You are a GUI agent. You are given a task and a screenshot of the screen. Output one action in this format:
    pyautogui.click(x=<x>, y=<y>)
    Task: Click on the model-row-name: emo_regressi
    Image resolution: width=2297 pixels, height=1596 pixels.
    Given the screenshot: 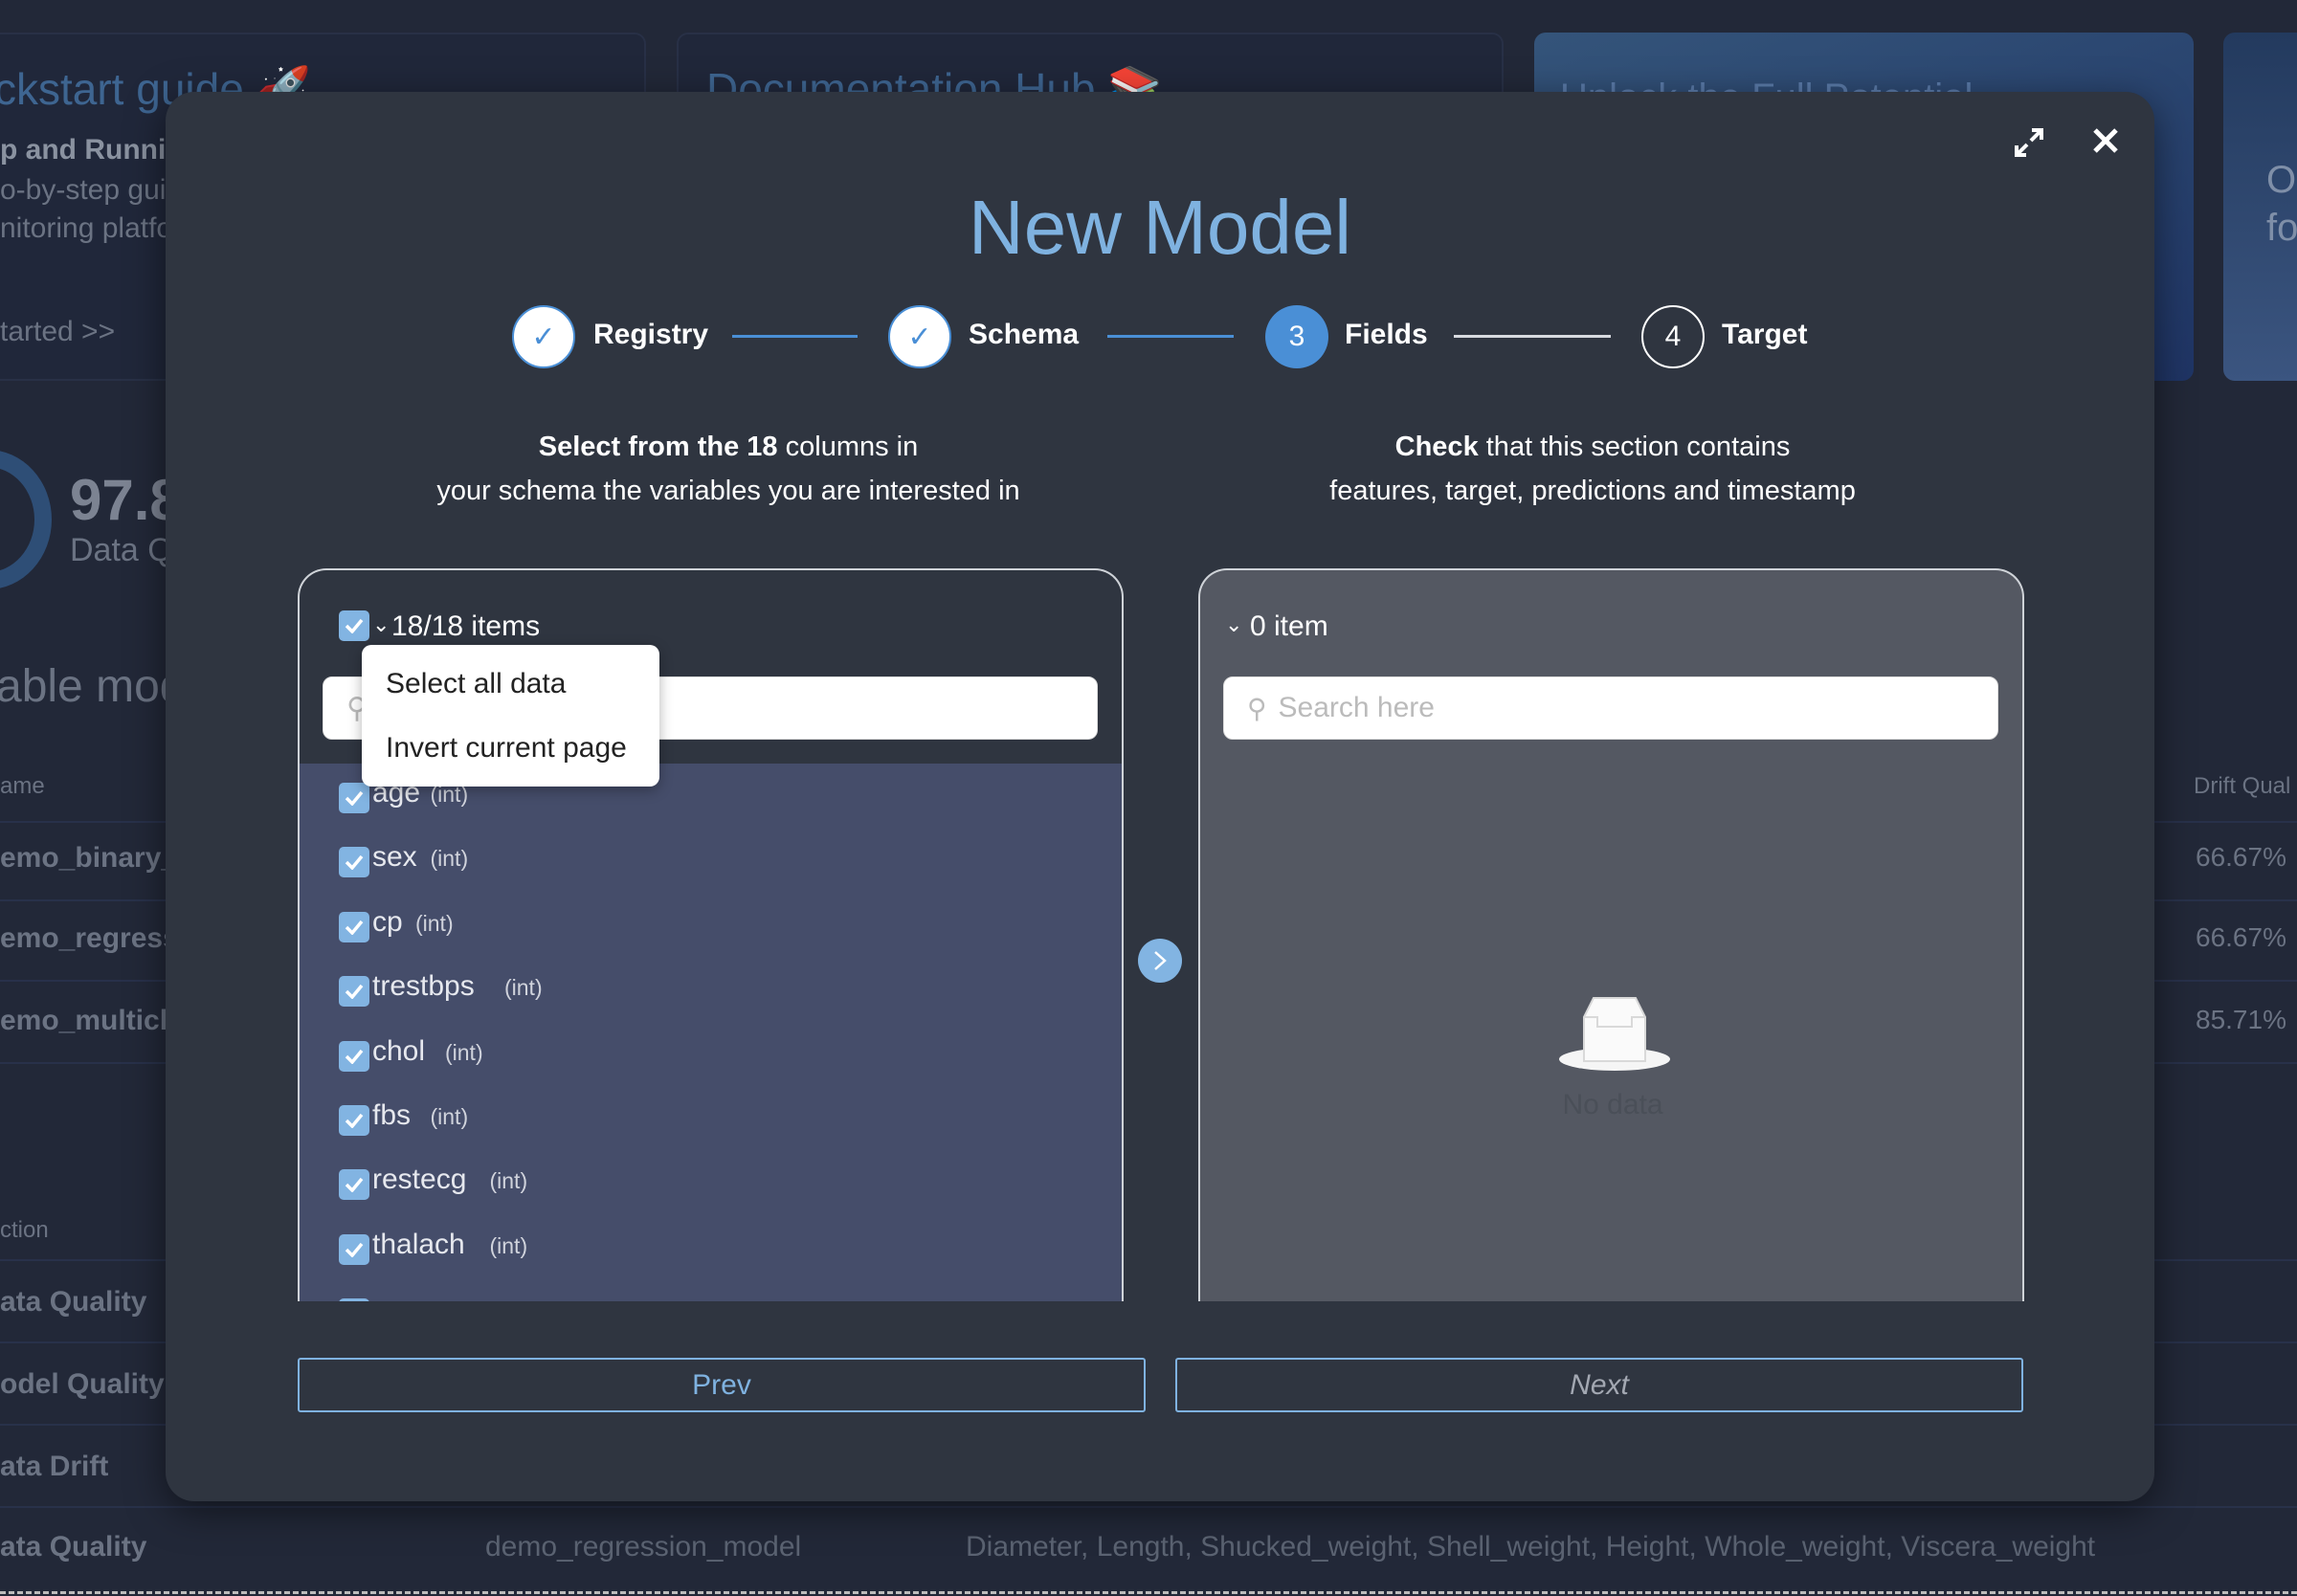 What is the action you would take?
    pyautogui.click(x=93, y=939)
    